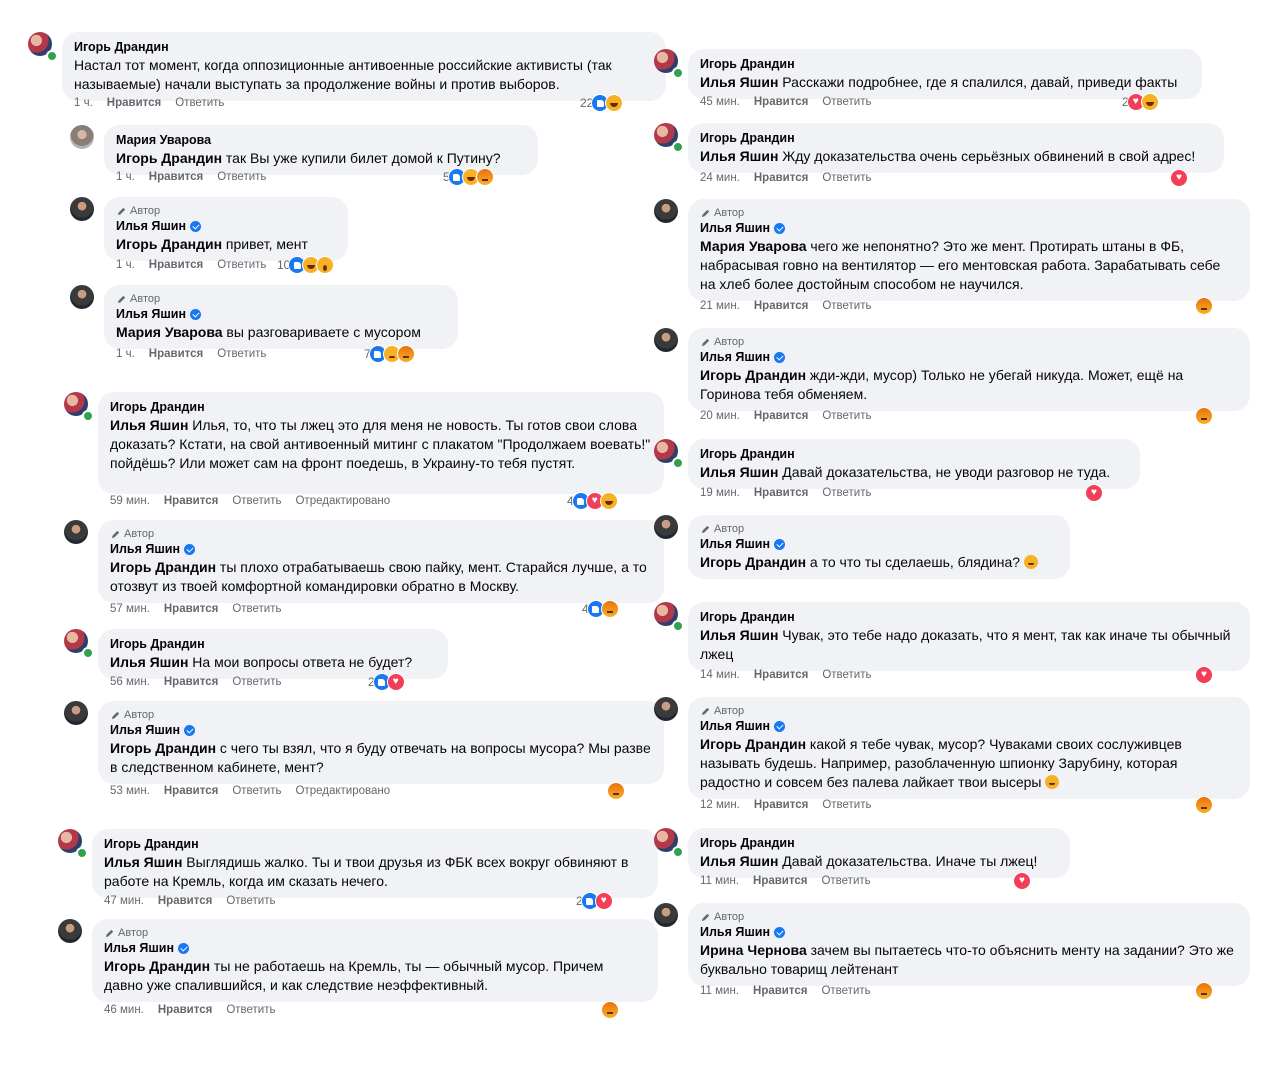  What do you see at coordinates (124, 1010) in the screenshot?
I see `comment-time: 46 мин.` at bounding box center [124, 1010].